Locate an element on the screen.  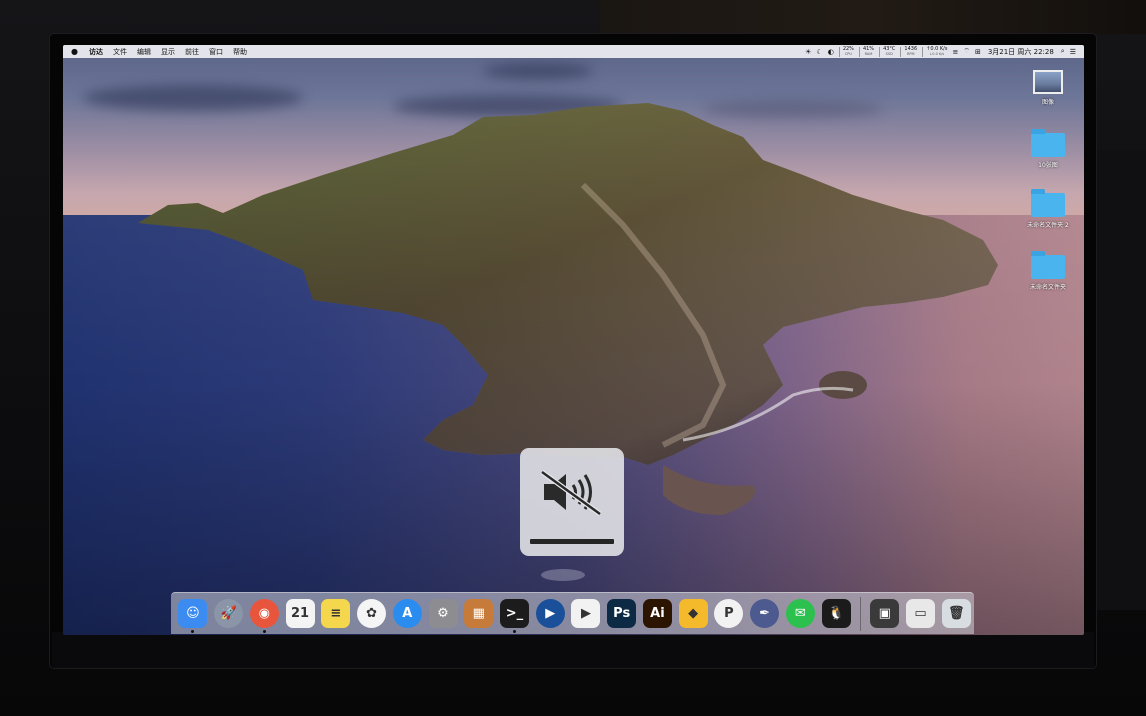
list-icon: ≡ is located at coordinates (955, 52).